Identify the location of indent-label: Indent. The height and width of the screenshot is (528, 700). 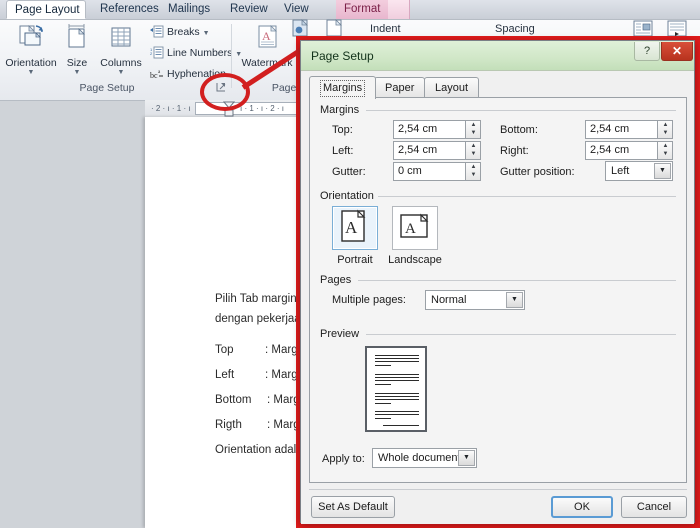
(385, 29).